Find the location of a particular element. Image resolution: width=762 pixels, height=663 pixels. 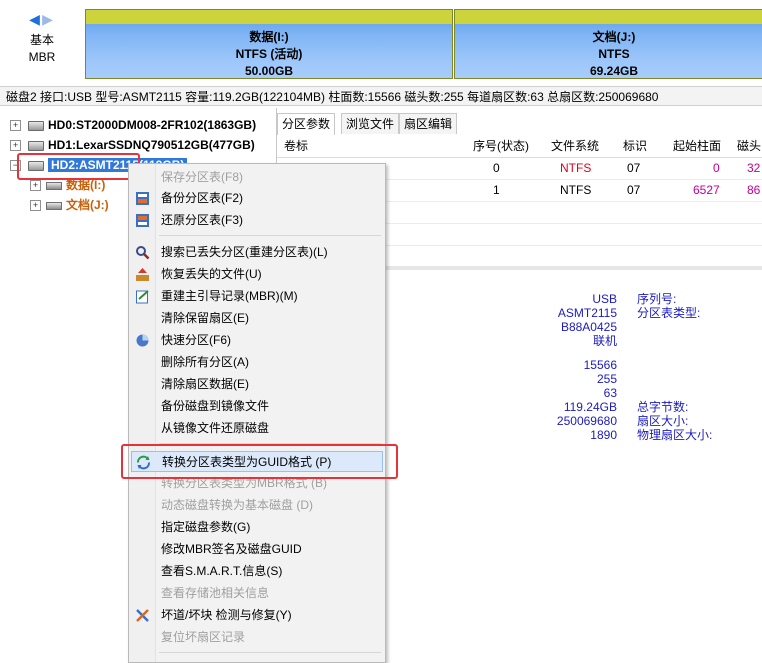

menu-item-search-lost-partitions: 搜索已丢失分区(重建分区表)(L) is located at coordinates (257, 252).